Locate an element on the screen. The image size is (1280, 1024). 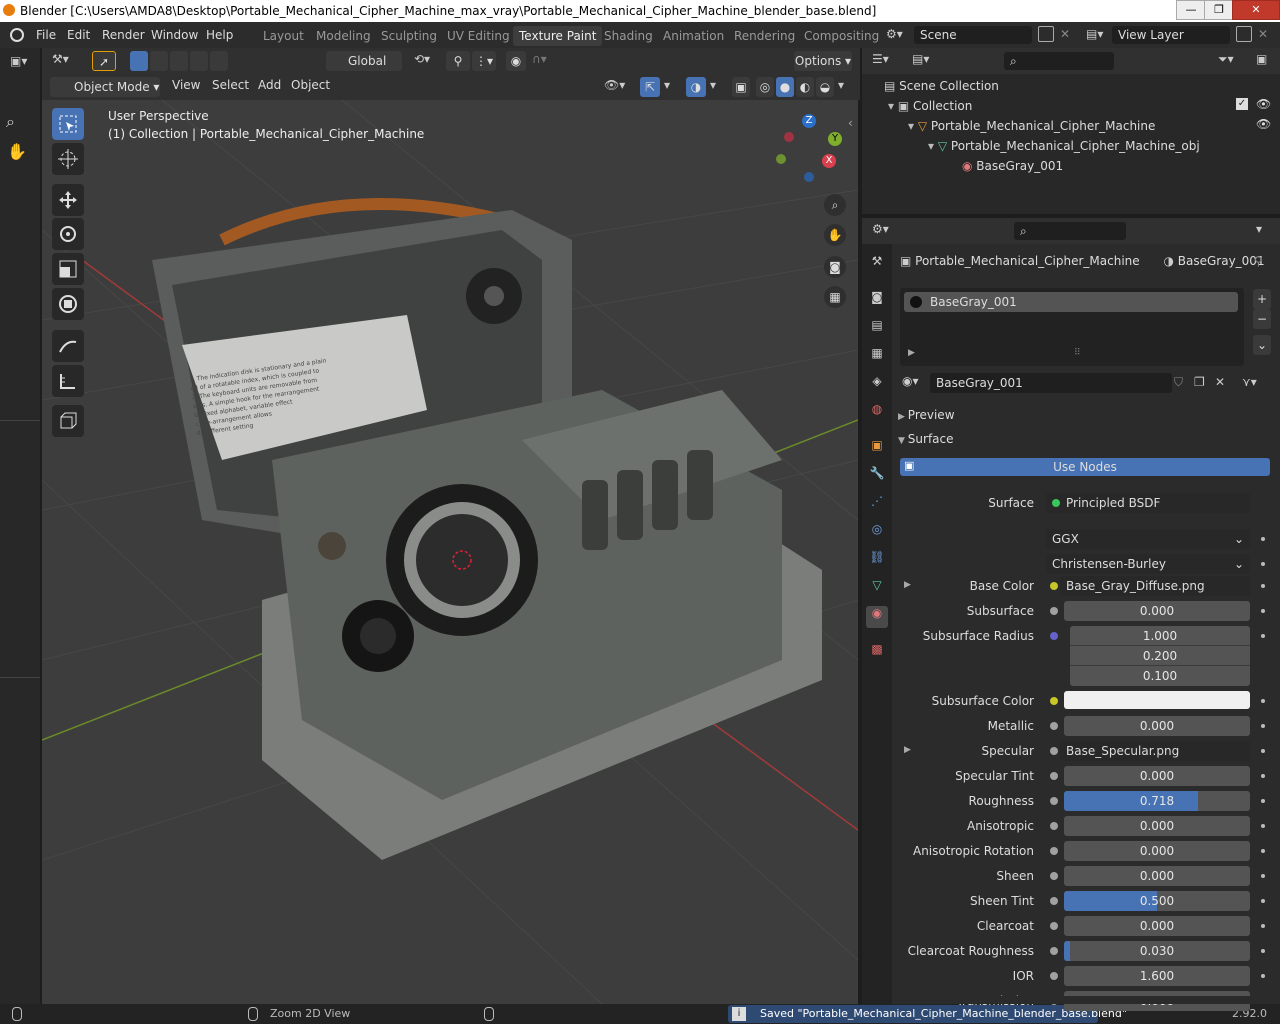
specular-texture-field: Base_Specular.png is located at coordinates (1155, 751).